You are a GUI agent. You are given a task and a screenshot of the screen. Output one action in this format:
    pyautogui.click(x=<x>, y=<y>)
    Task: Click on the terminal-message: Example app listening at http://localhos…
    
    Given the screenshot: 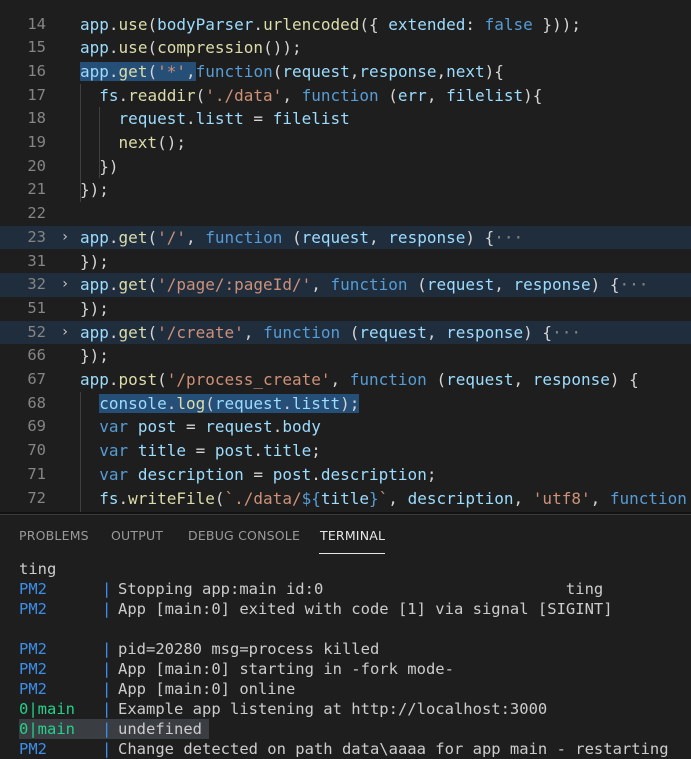 What is the action you would take?
    pyautogui.click(x=333, y=709)
    